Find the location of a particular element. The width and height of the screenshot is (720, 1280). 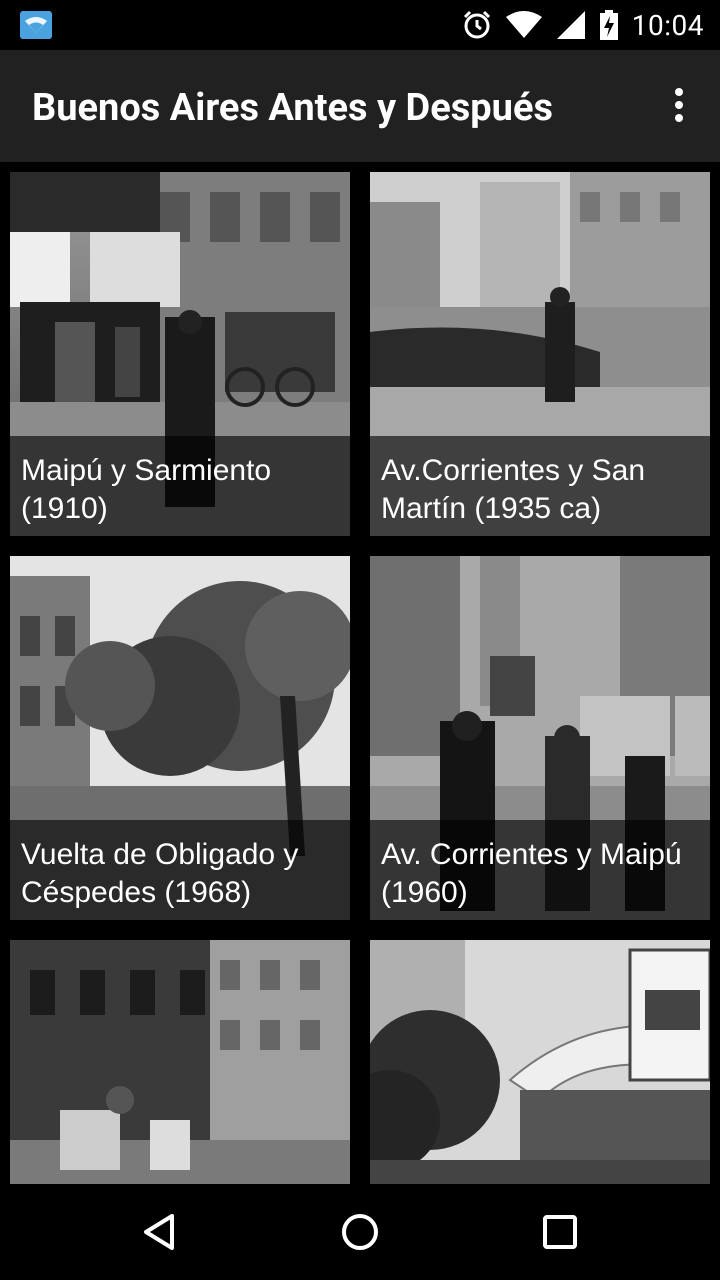

app-bar: Buenos Aires Antes y Después is located at coordinates (360, 106).